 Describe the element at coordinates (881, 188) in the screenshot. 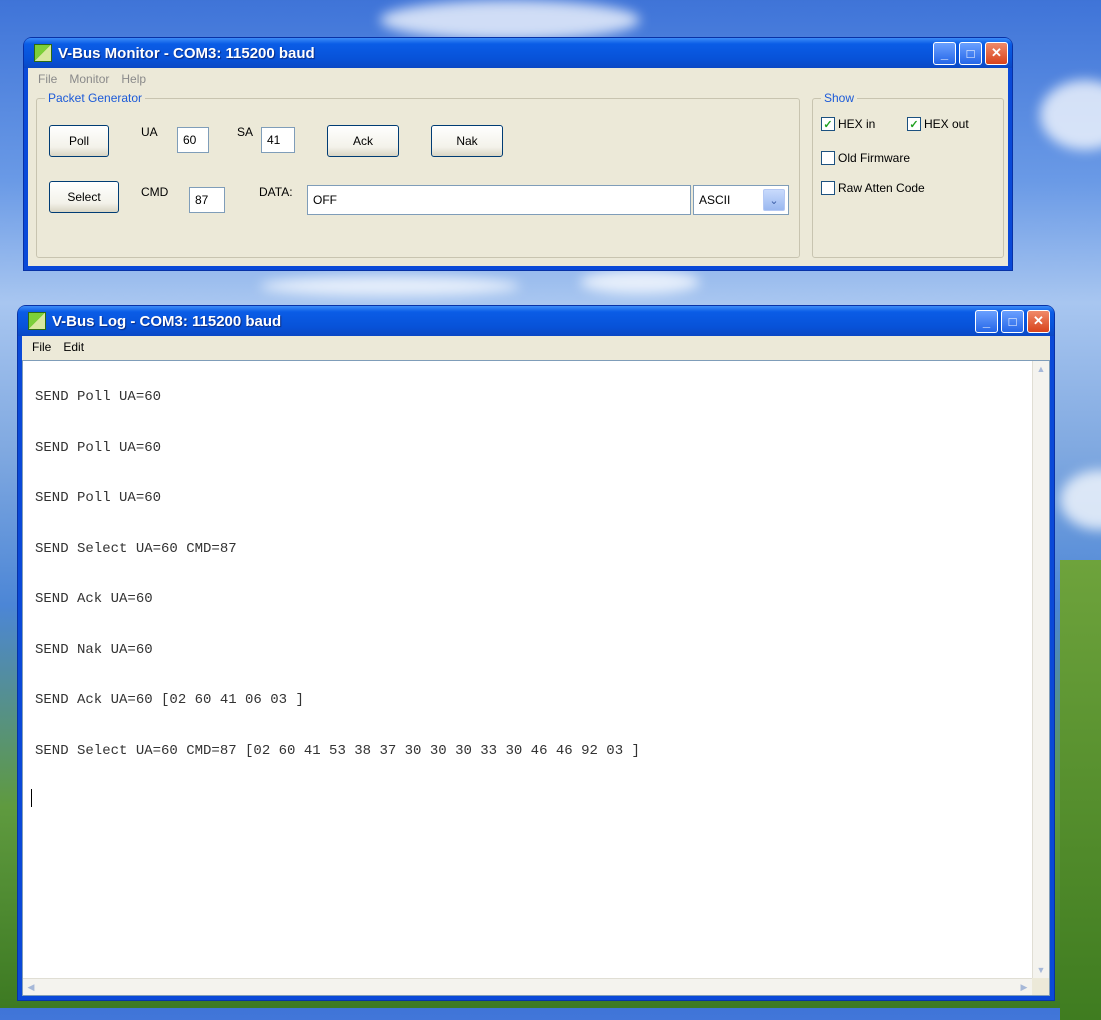

I see `raw-atten-code-label: Raw Atten Code` at that location.